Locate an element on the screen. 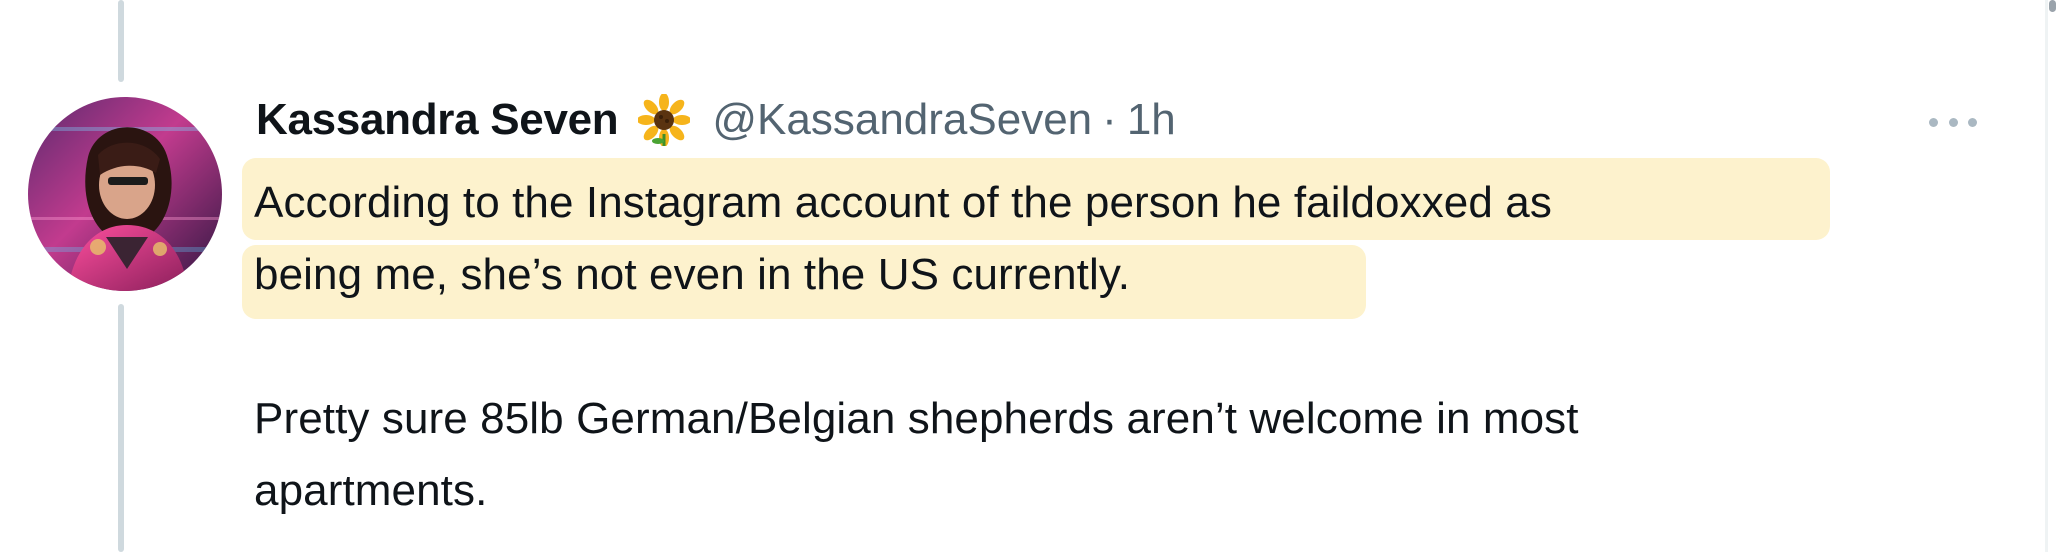 This screenshot has width=2066, height=552. tweet-text-line: apartments. is located at coordinates (371, 490).